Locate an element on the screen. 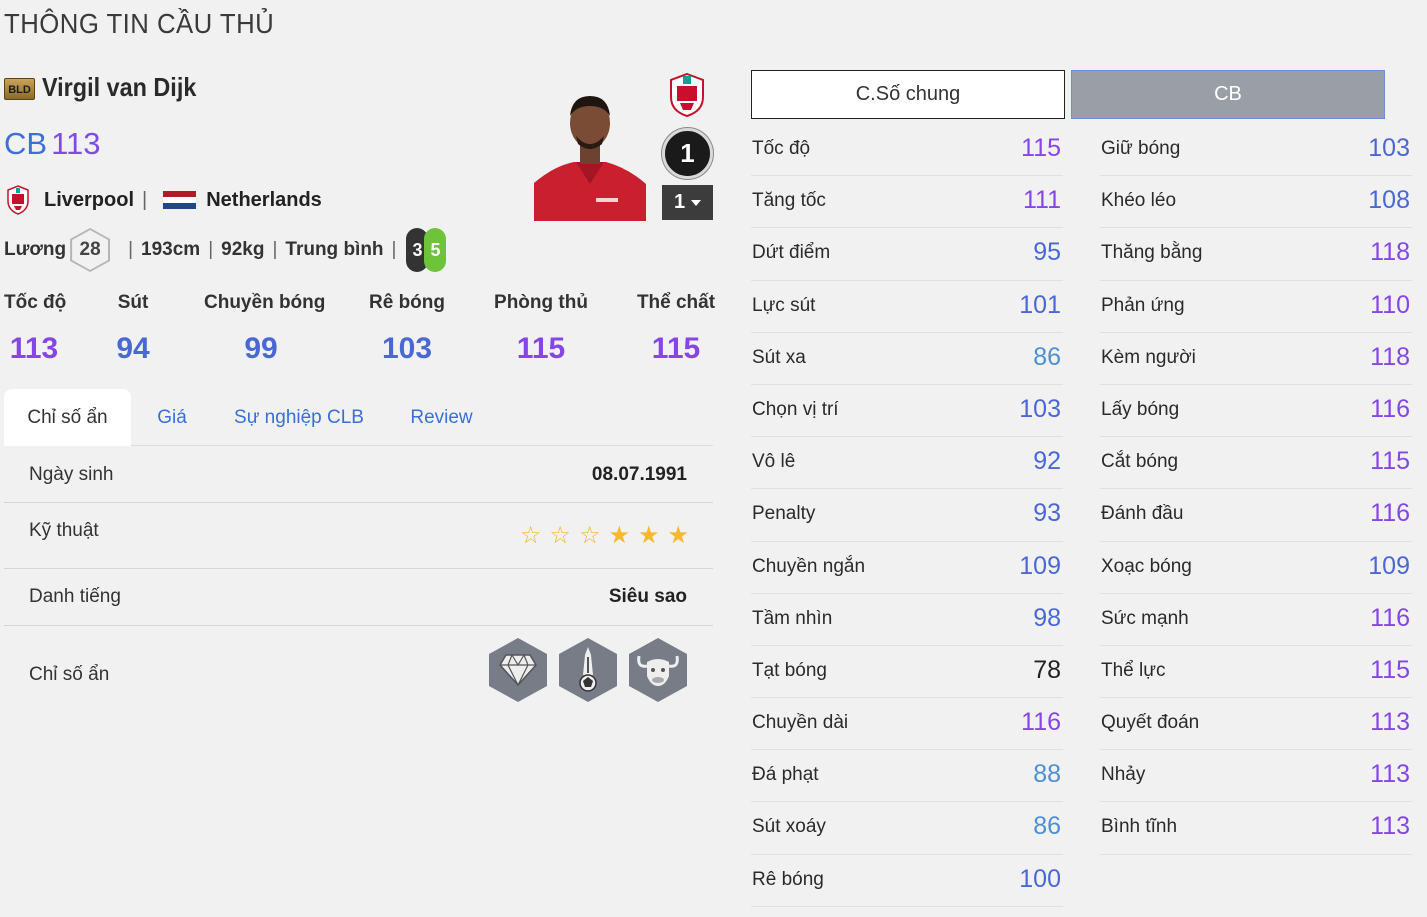  stat-value: 92 is located at coordinates (1047, 461).